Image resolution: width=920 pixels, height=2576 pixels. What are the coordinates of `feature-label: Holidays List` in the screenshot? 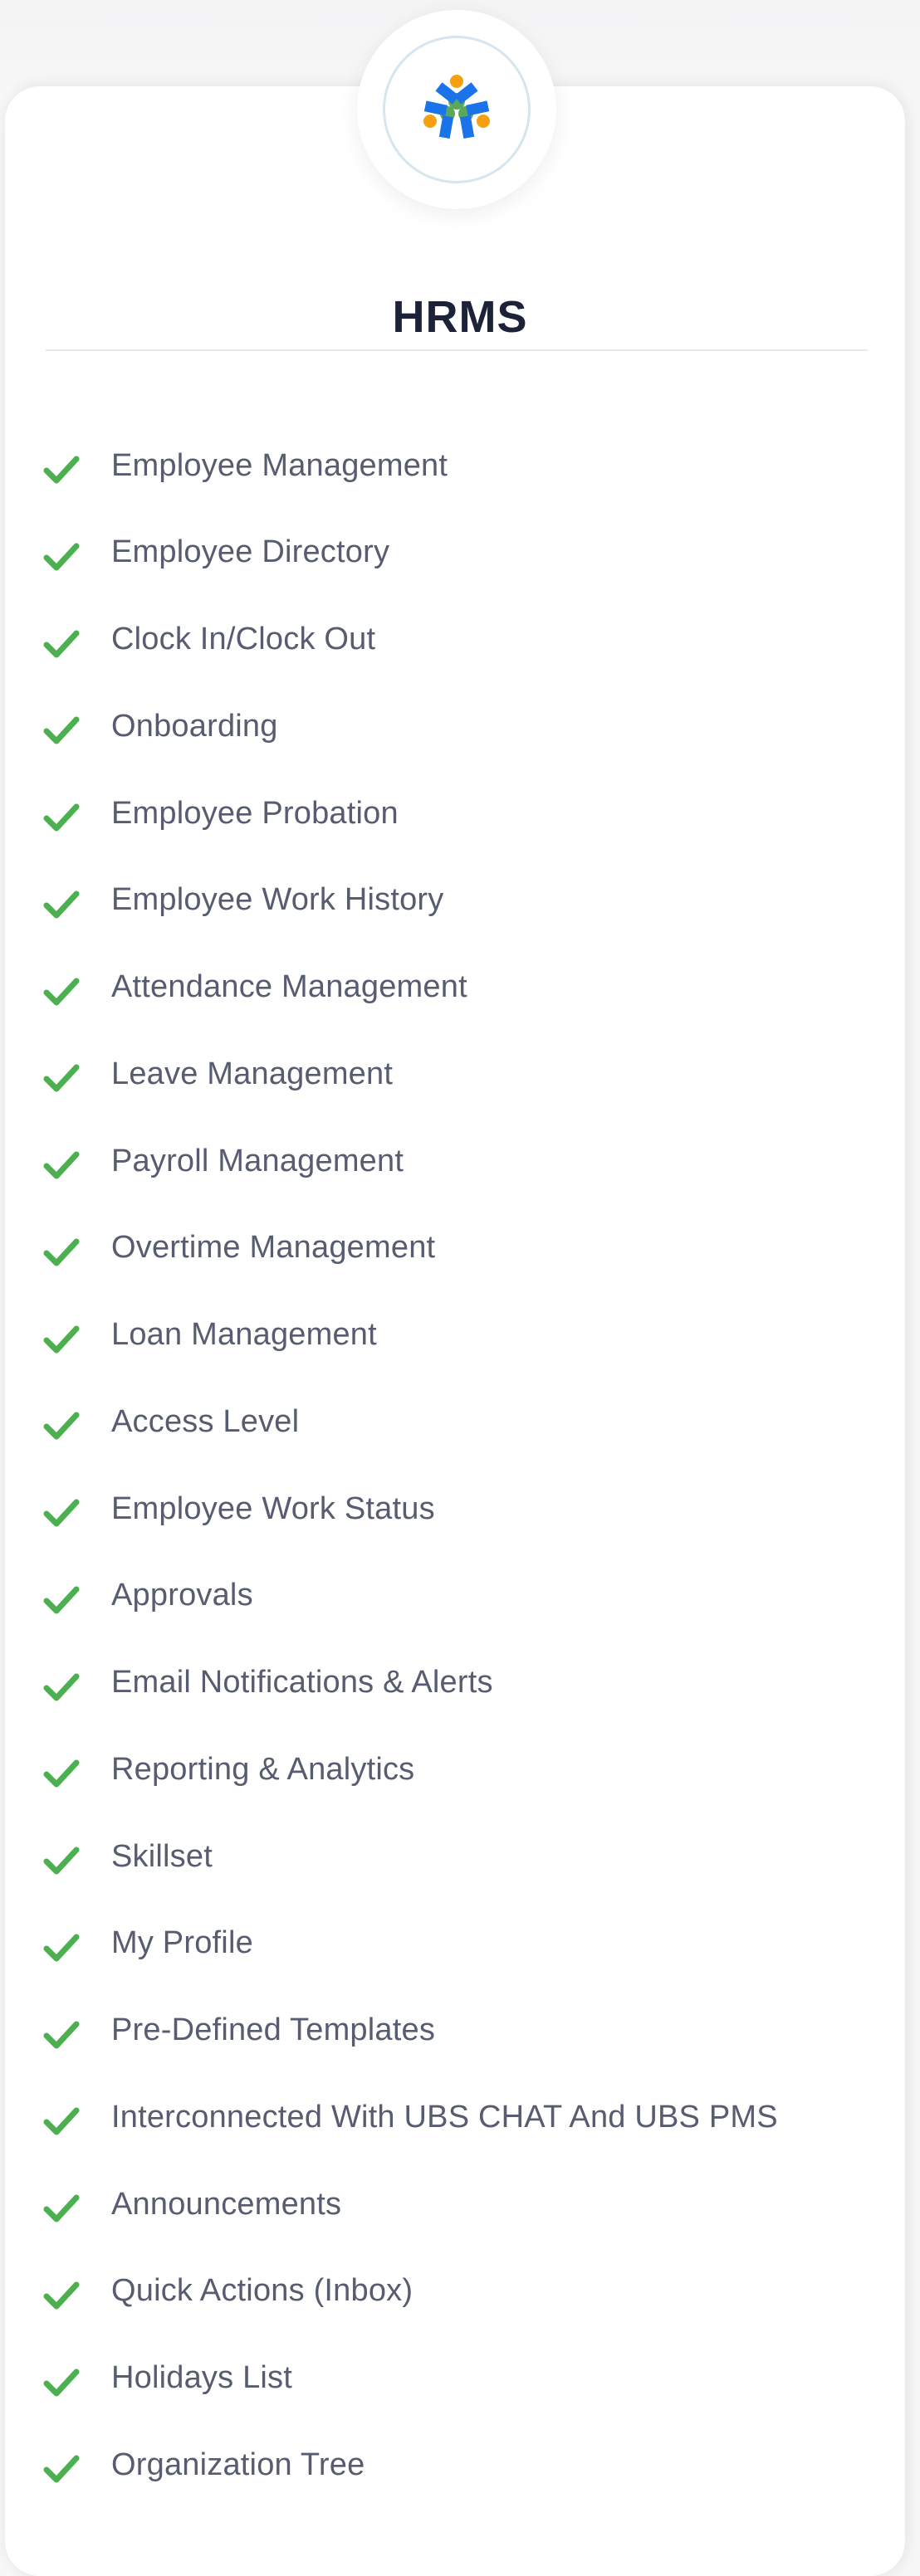 It's located at (202, 2378).